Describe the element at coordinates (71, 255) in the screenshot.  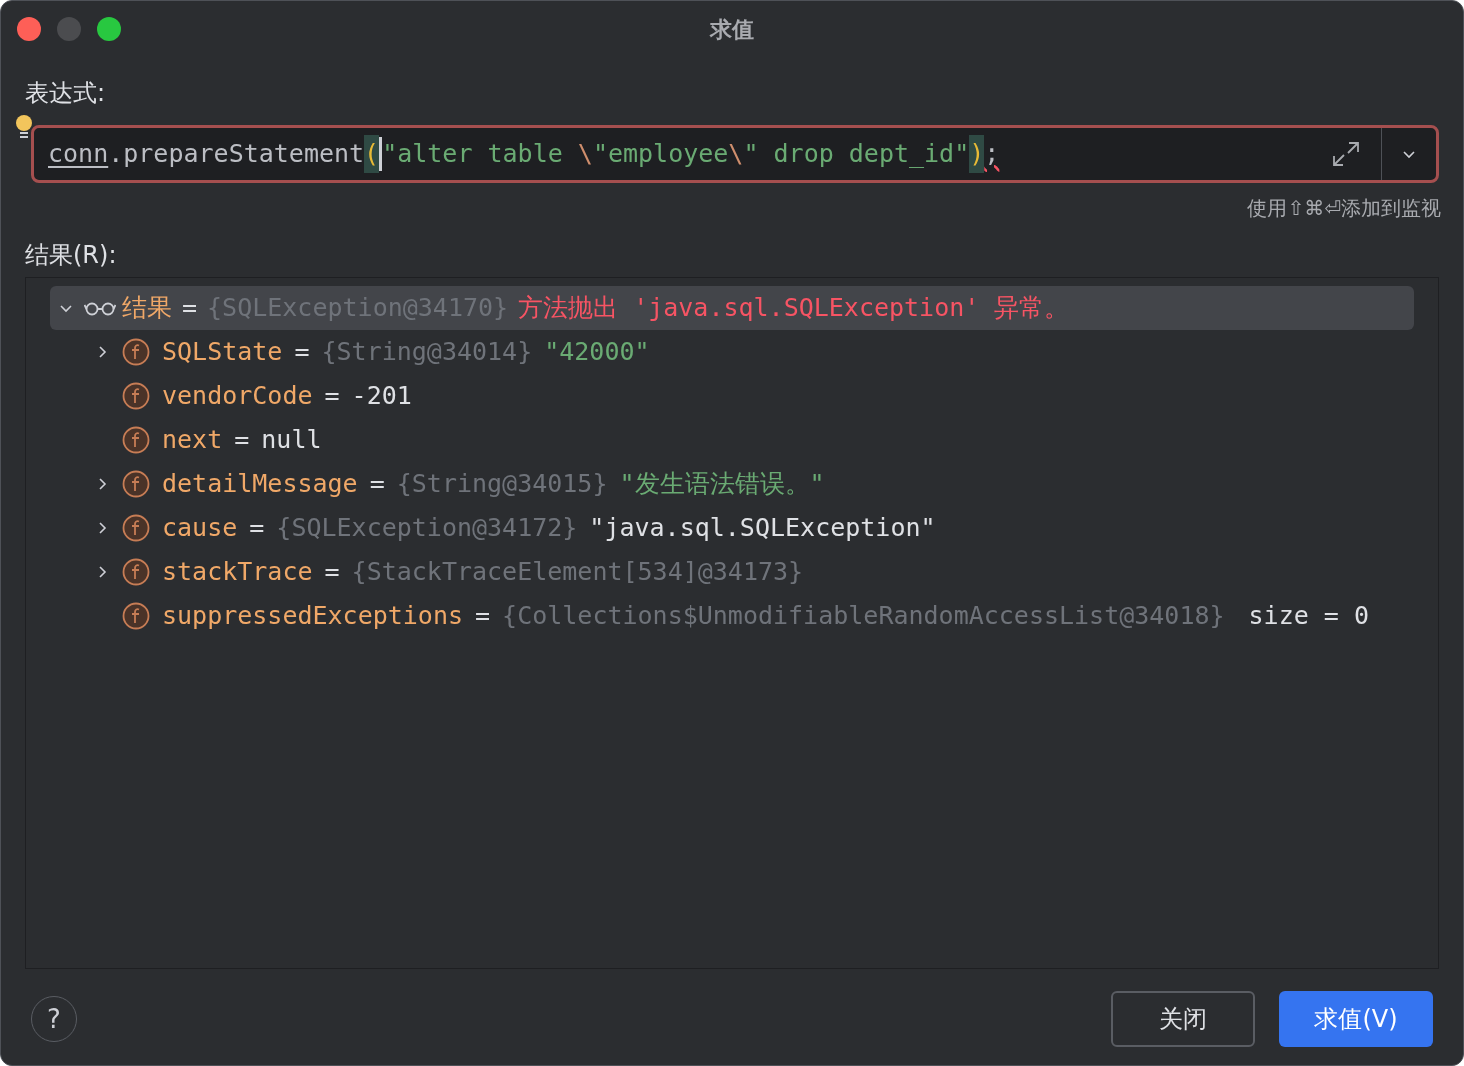
I see `result-label: 结果(R):` at that location.